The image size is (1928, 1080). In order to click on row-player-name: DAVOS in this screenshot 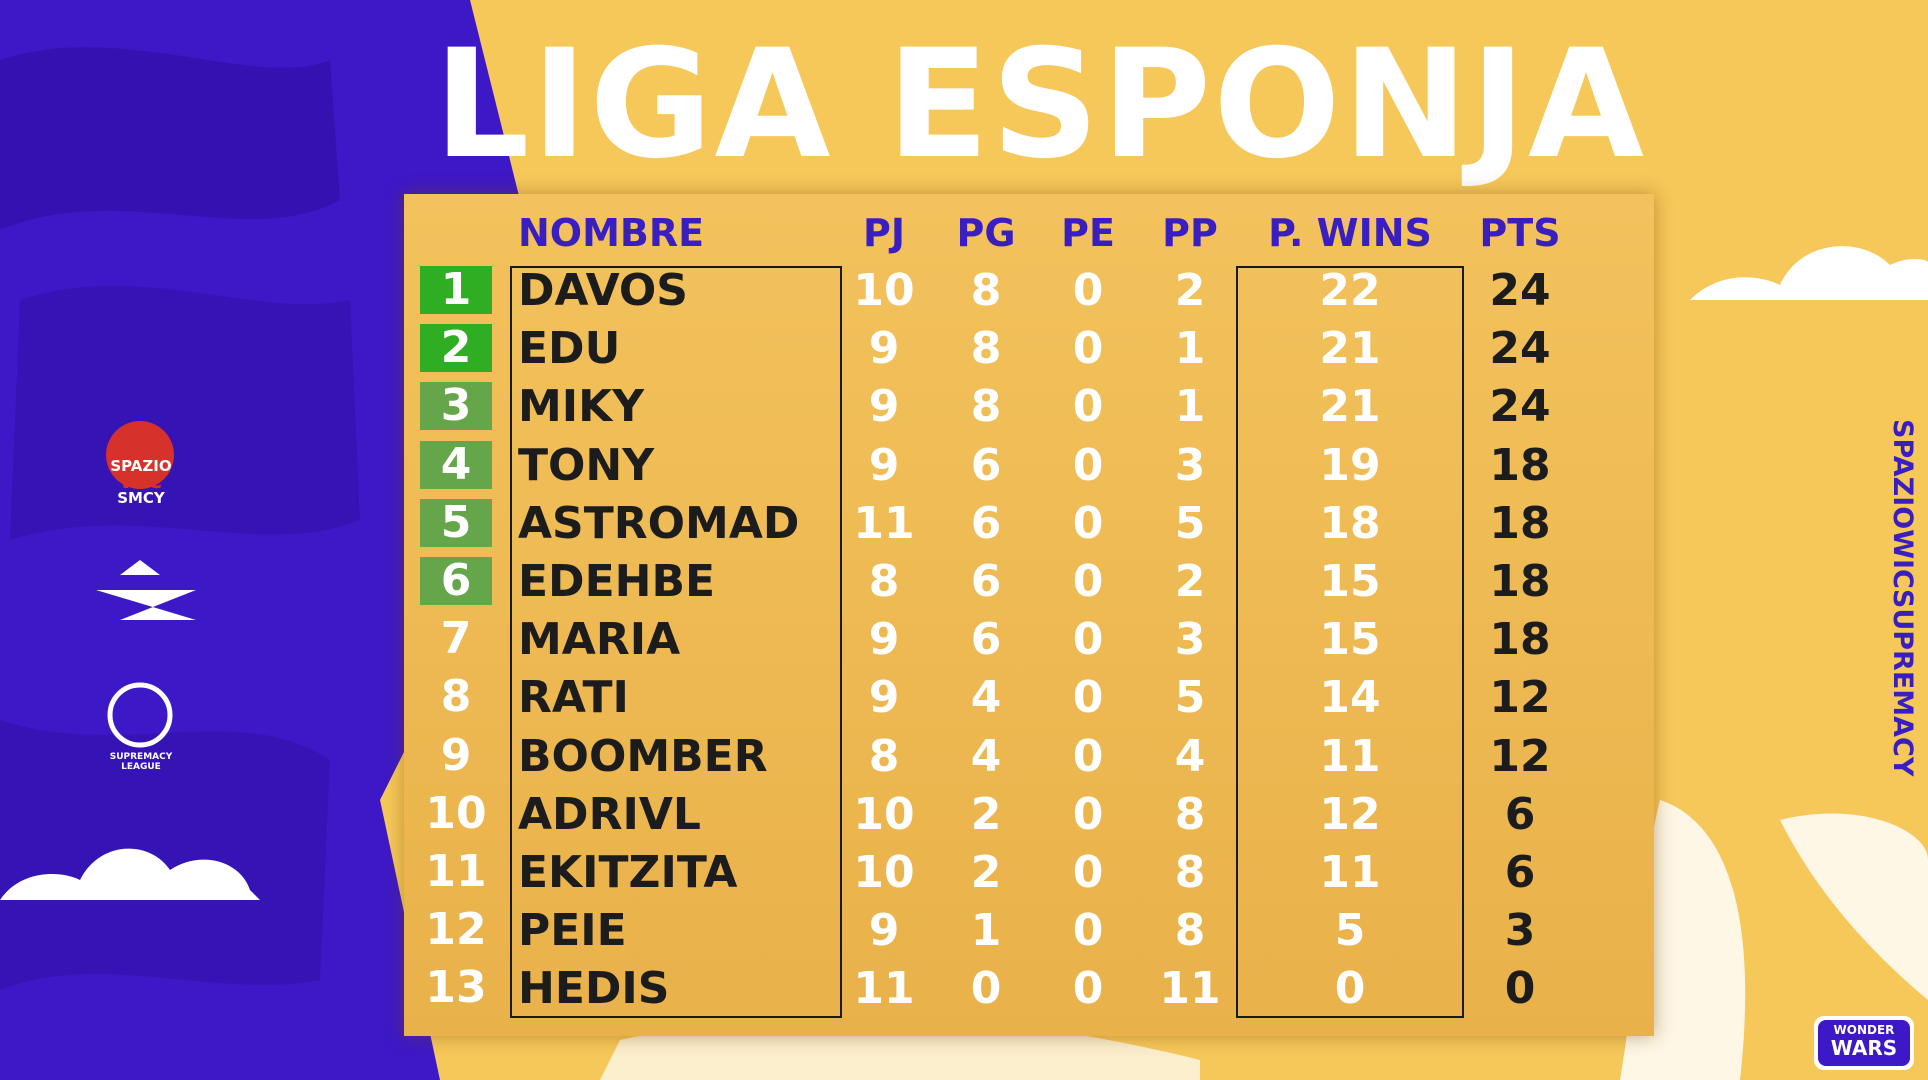, I will do `click(603, 290)`.